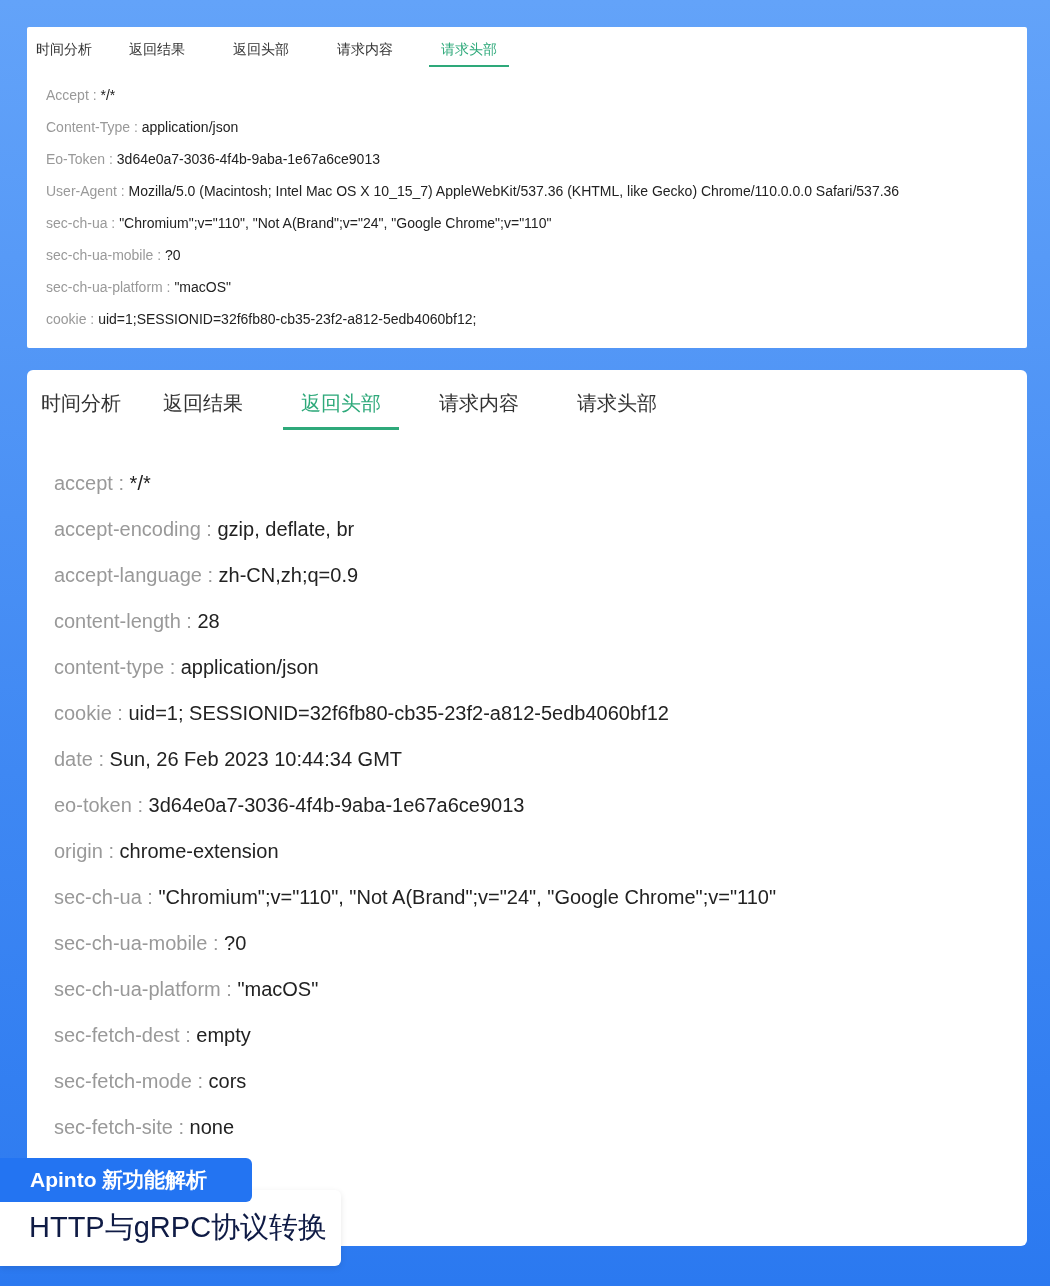 This screenshot has height=1286, width=1050. I want to click on header-row-text: accept-encoding : gzip, deflate, br, so click(205, 529).